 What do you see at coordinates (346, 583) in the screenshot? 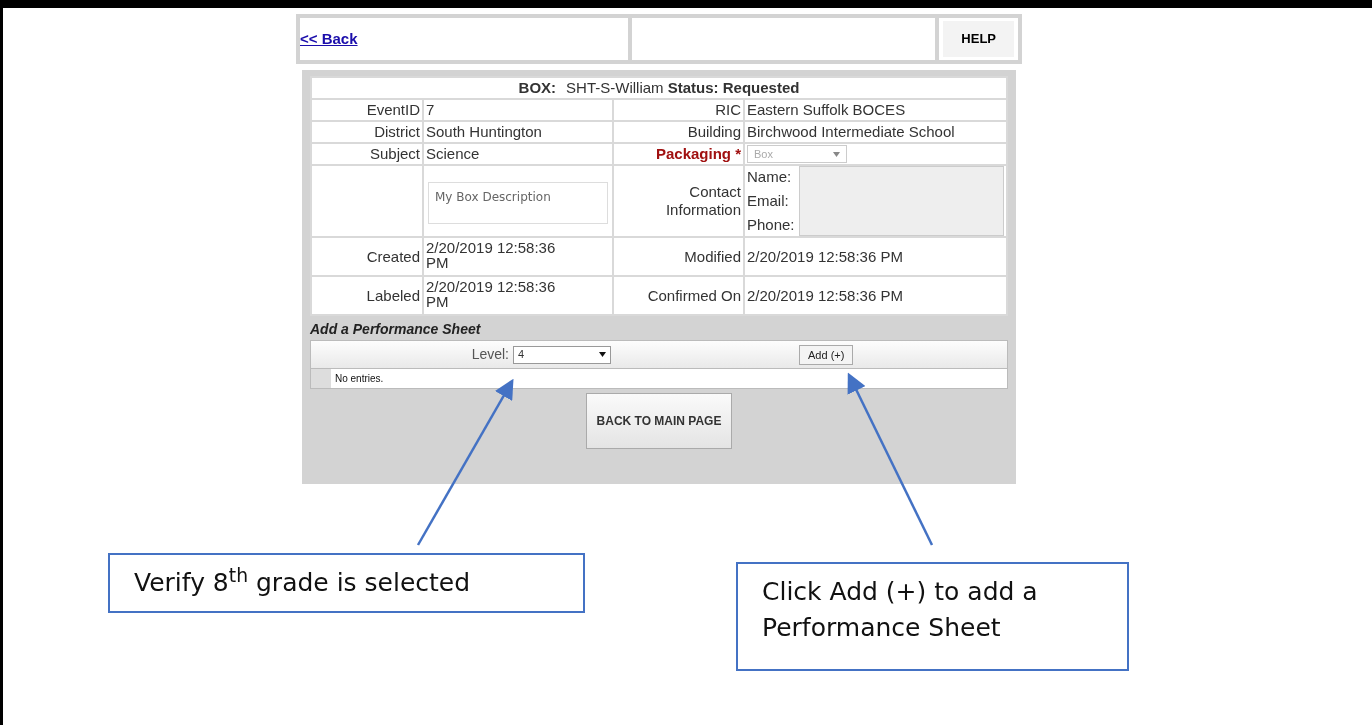
I see `callout-box: Verify 8$^{th}$ grade is selected` at bounding box center [346, 583].